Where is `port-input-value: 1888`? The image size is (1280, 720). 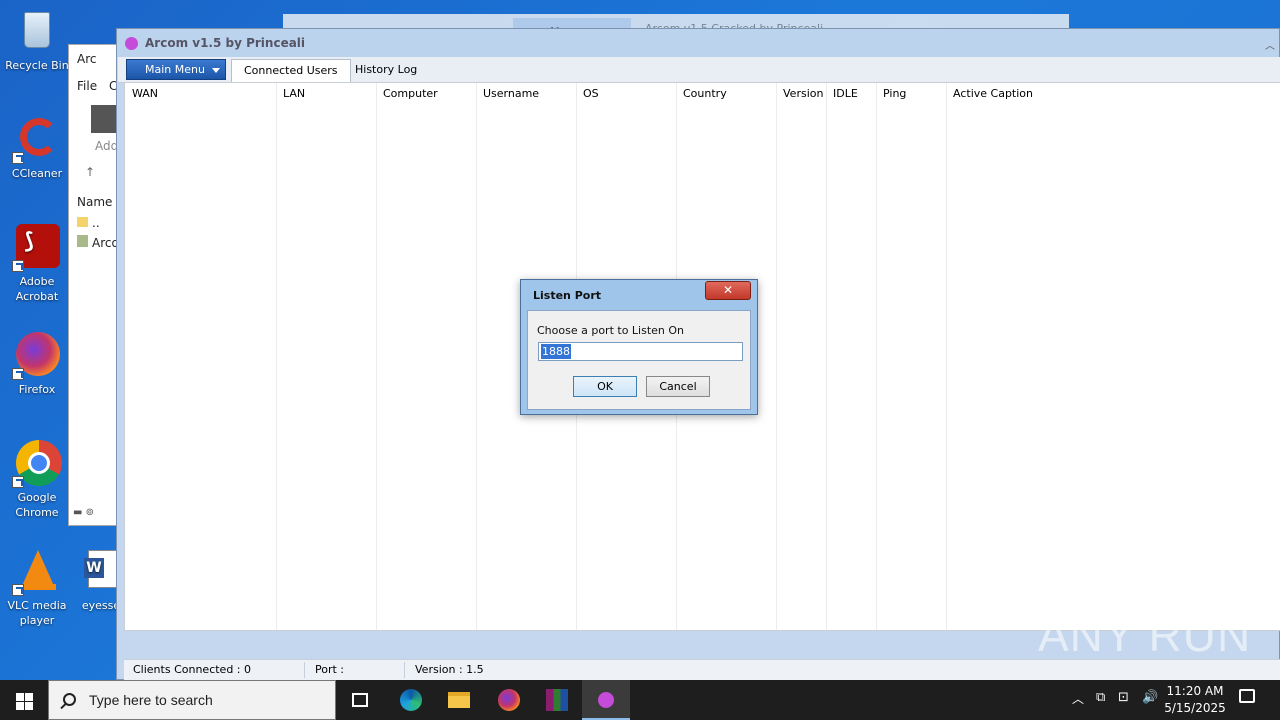
port-input-value: 1888 is located at coordinates (556, 351).